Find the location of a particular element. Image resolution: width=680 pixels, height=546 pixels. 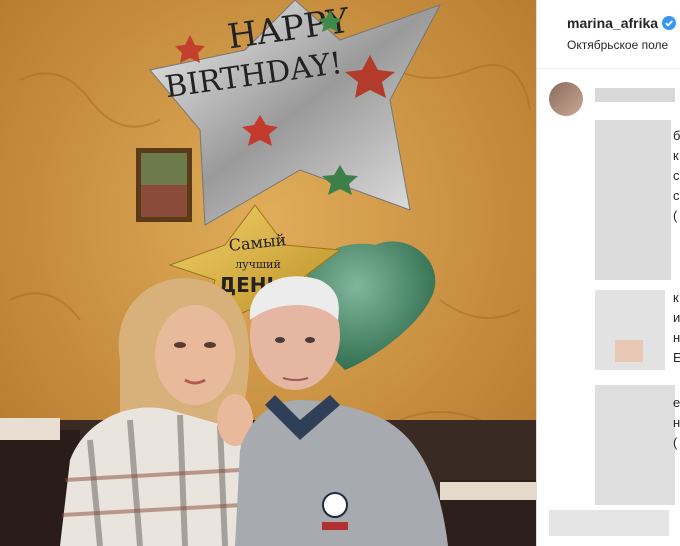

blurred-footer is located at coordinates (609, 523).